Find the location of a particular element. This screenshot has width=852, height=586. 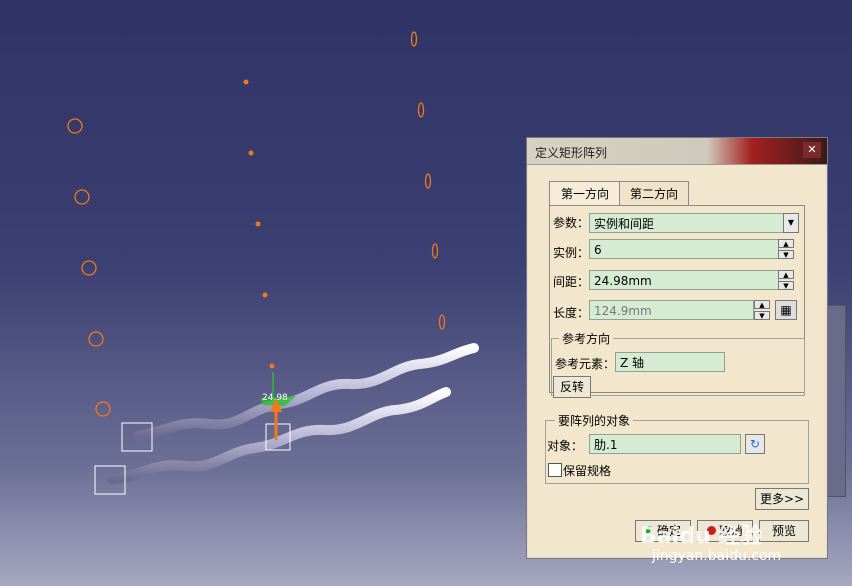

close-button: ✕ is located at coordinates (812, 150).